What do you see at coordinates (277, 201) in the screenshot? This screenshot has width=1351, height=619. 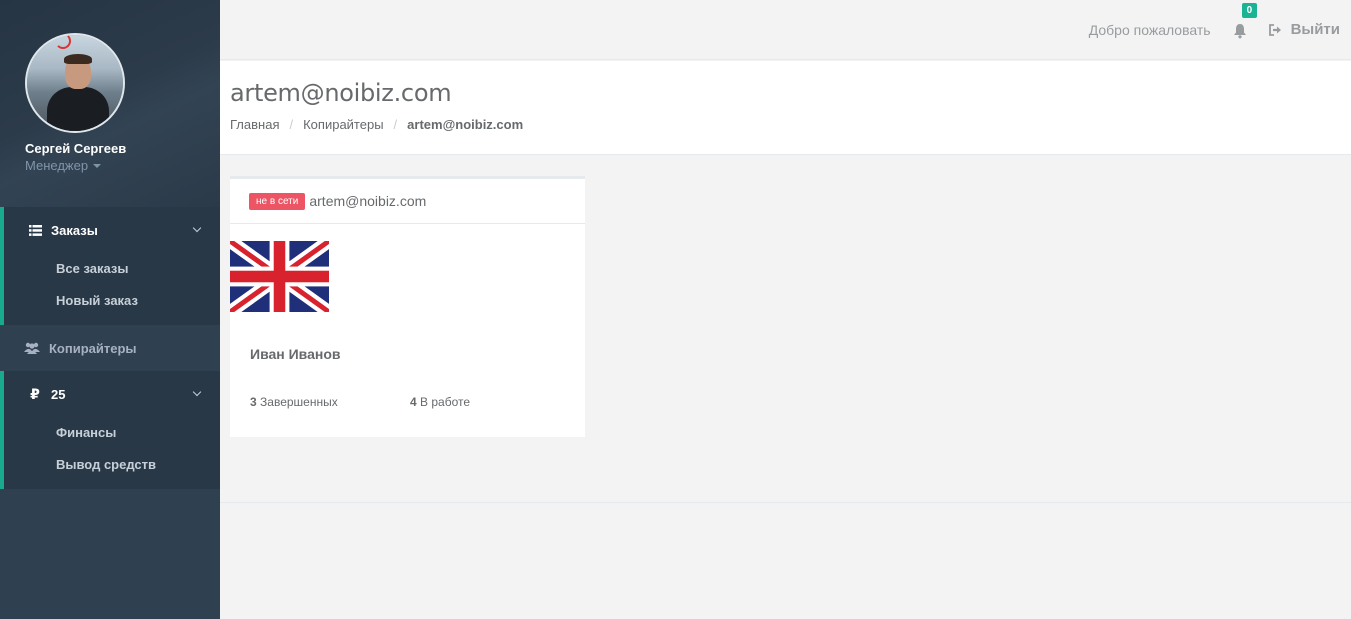 I see `status-badge: не в сети` at bounding box center [277, 201].